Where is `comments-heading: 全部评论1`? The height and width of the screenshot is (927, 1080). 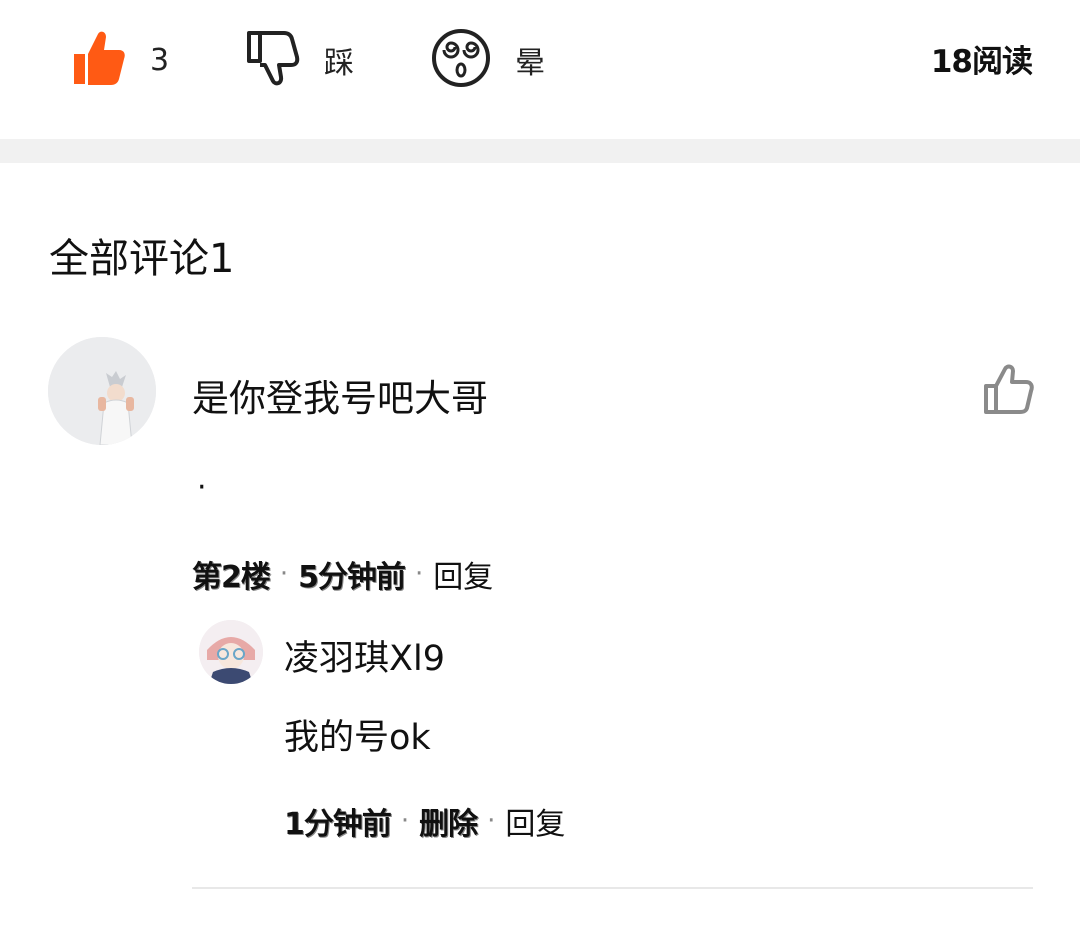 comments-heading: 全部评论1 is located at coordinates (142, 259).